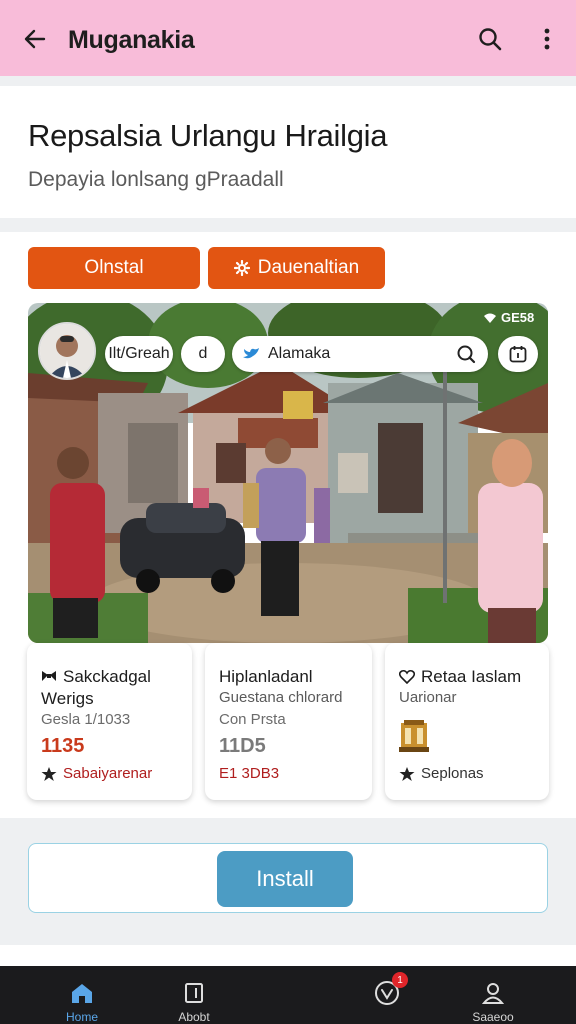  Describe the element at coordinates (49, 676) in the screenshot. I see `bow-icon` at that location.